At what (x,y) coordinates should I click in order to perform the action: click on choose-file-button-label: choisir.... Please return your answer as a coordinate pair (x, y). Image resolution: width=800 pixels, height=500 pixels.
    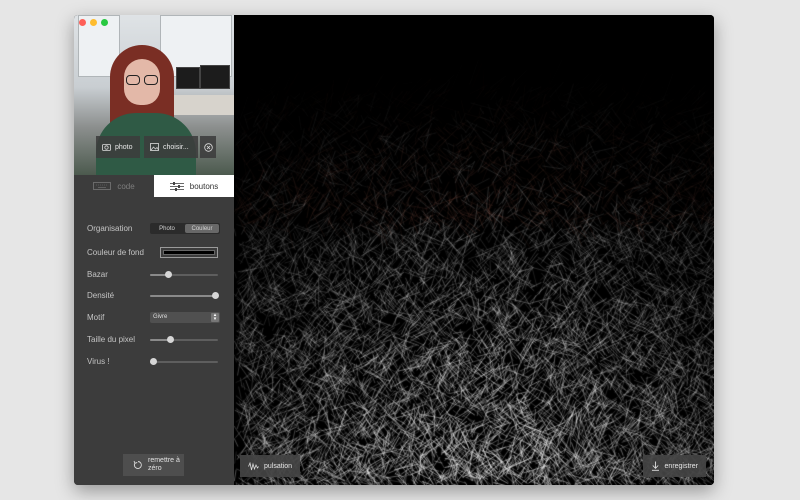
    Looking at the image, I should click on (176, 147).